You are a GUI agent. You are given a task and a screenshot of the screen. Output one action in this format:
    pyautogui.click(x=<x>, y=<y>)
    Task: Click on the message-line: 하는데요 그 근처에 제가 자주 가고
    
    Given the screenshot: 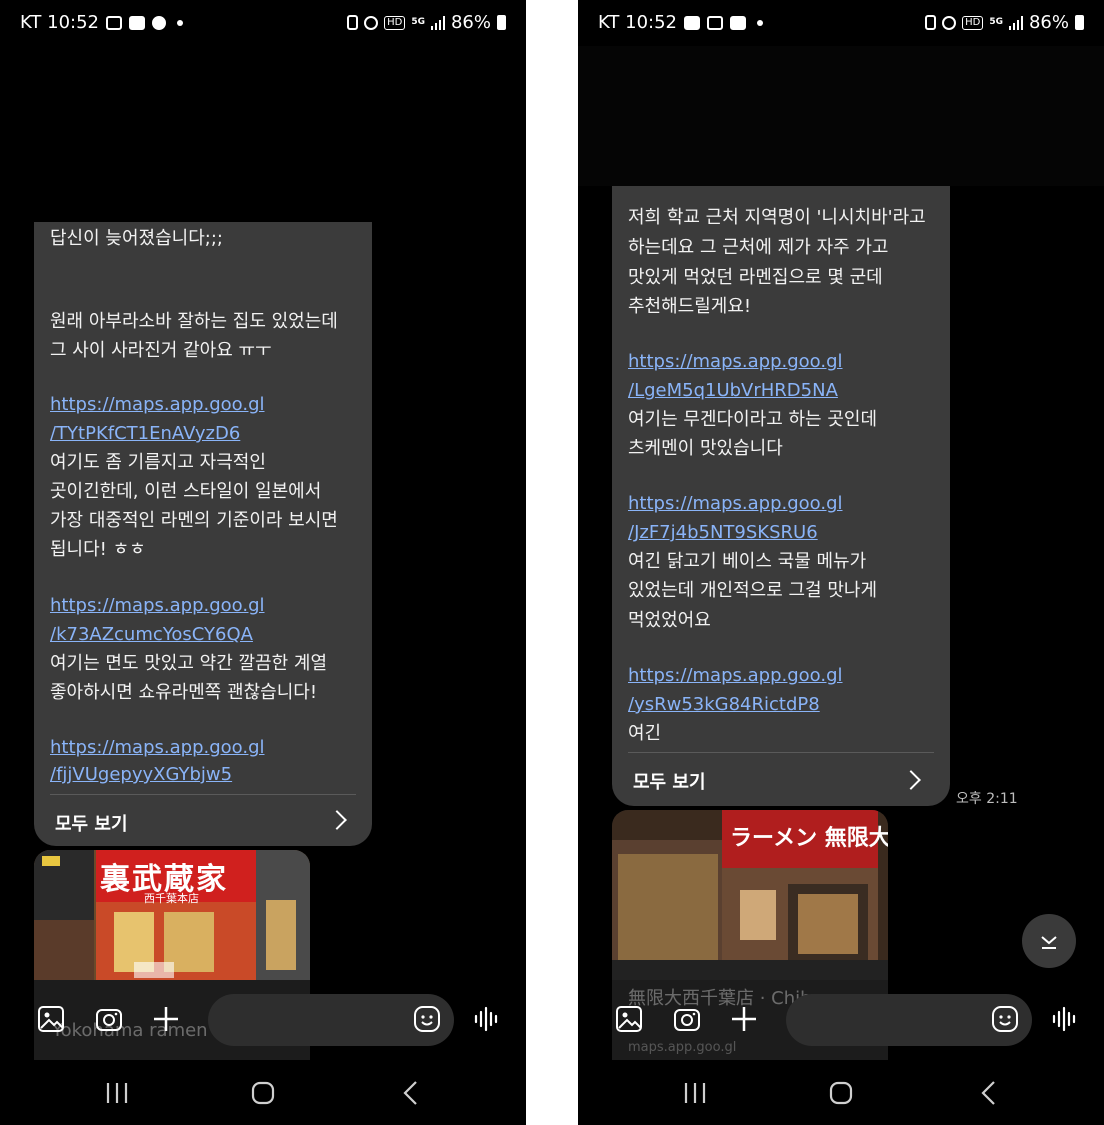 What is the action you would take?
    pyautogui.click(x=758, y=247)
    